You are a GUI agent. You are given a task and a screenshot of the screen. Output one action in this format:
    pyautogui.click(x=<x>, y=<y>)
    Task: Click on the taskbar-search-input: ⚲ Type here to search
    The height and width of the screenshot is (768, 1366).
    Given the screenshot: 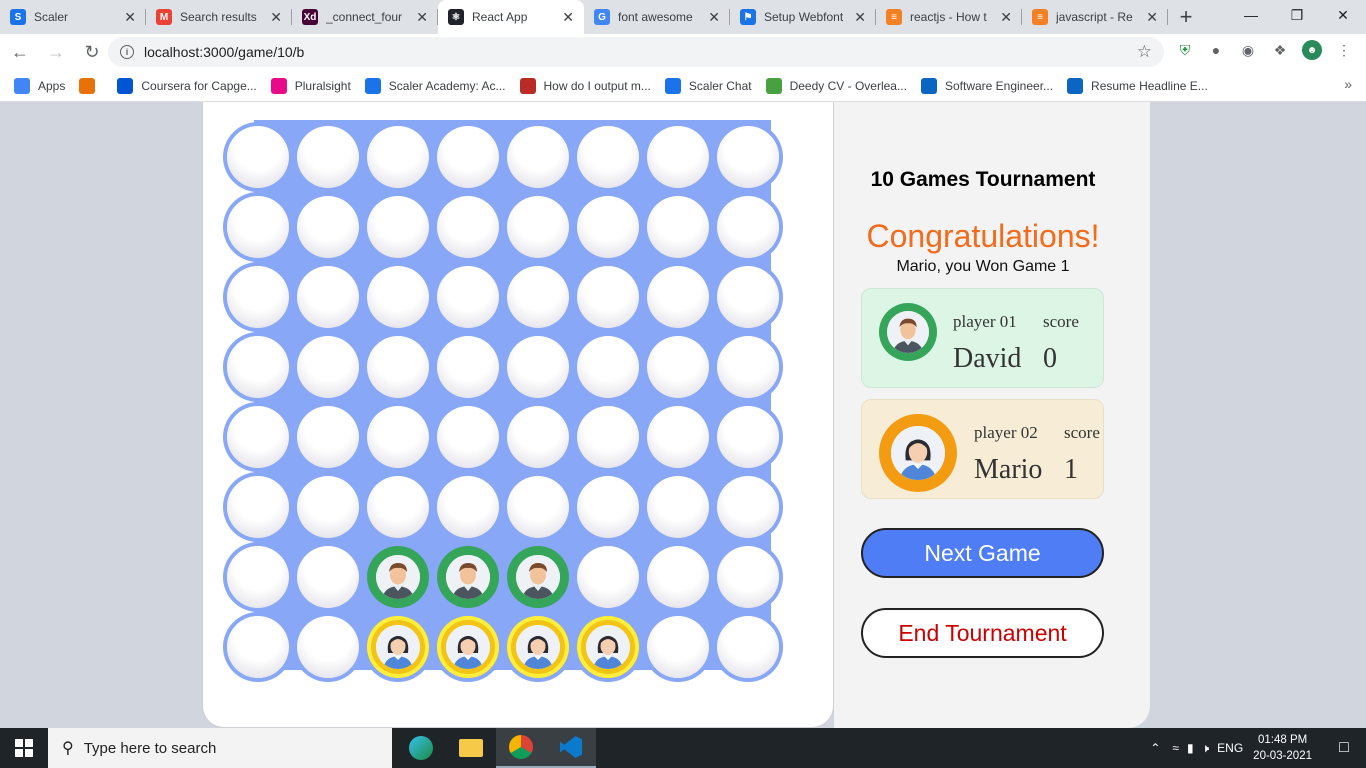 What is the action you would take?
    pyautogui.click(x=220, y=748)
    